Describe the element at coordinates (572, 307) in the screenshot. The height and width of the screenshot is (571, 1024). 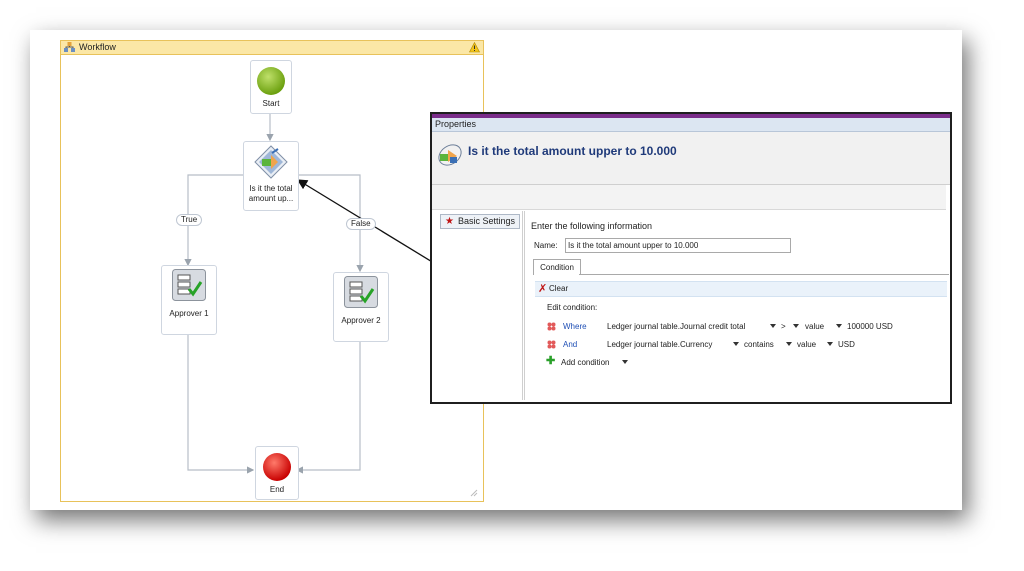
I see `edit-condition-label: Edit condition:` at that location.